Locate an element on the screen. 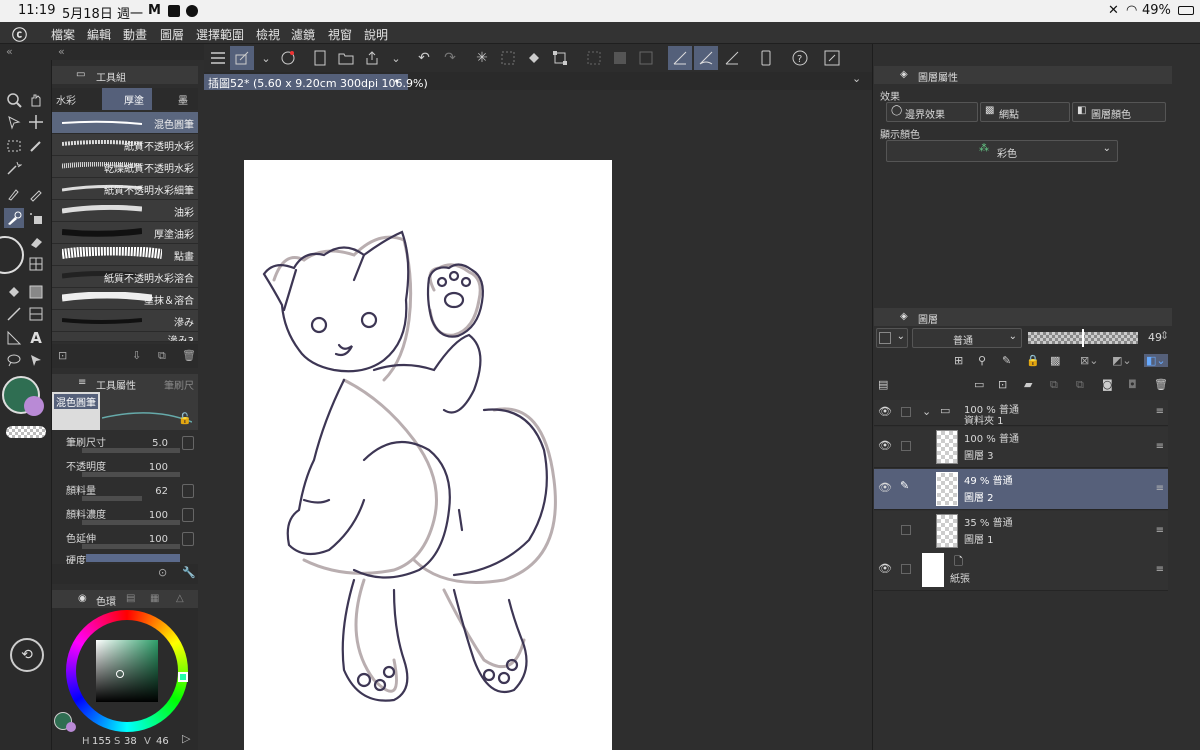 The width and height of the screenshot is (1200, 750). lock-icon: 🔓 is located at coordinates (185, 418).